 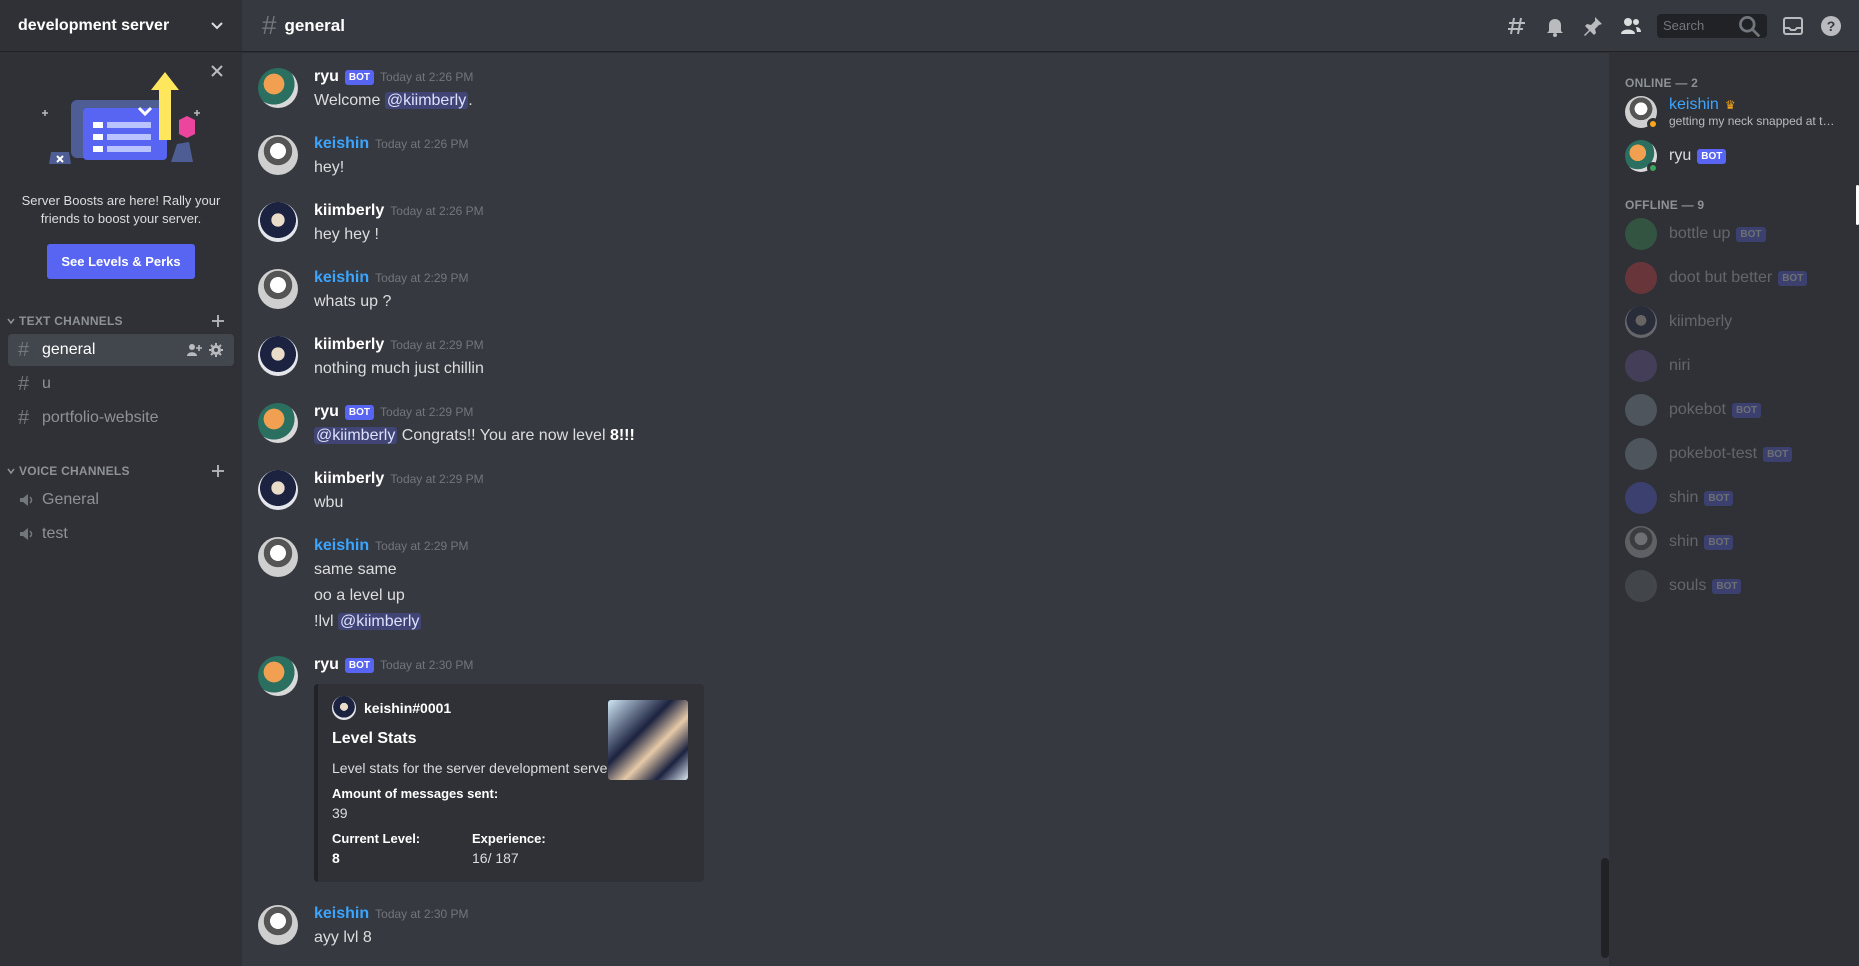 I want to click on embed-author-avatar, so click(x=344, y=708).